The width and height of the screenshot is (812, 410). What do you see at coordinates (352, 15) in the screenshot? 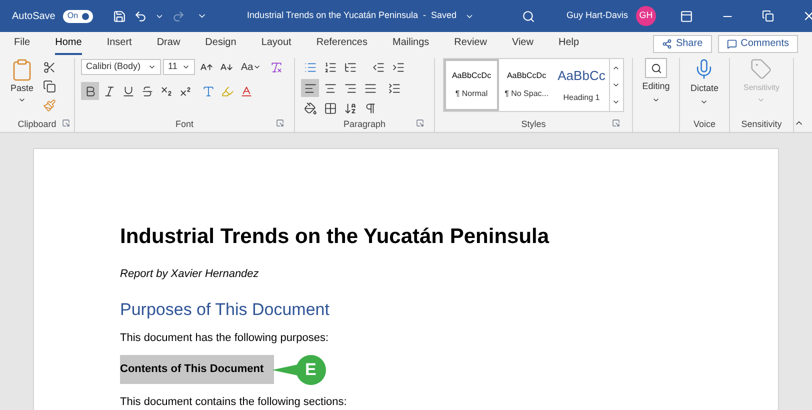
I see `document-title: Industrial Trends on the Yucatán Peninsula - Saved` at bounding box center [352, 15].